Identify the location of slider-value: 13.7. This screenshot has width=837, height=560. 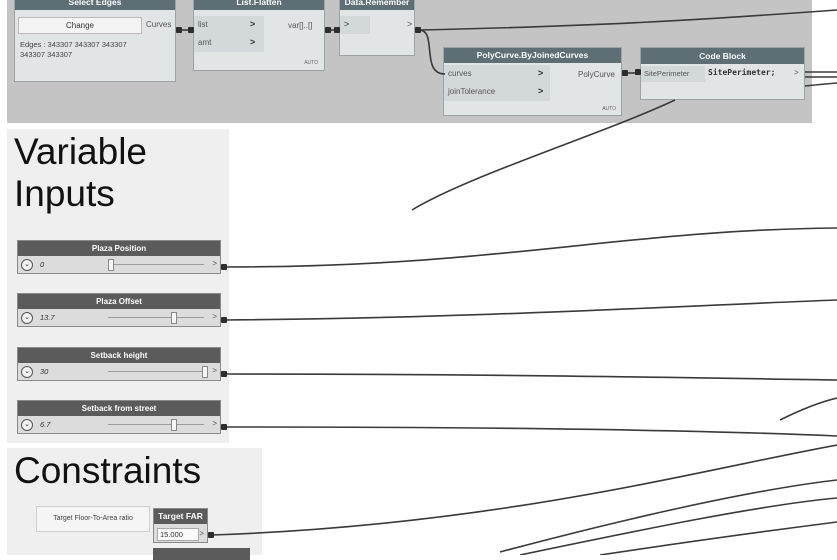
(47, 317).